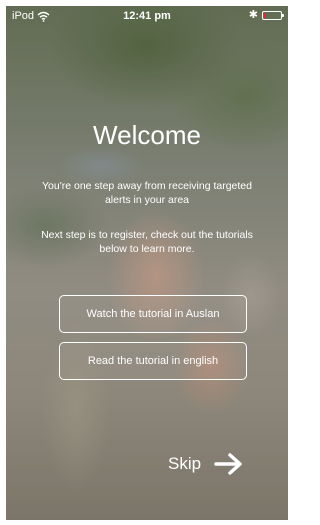 This screenshot has height=525, width=320. Describe the element at coordinates (153, 361) in the screenshot. I see `read-english-tutorial-button: Read the tutorial in english` at that location.